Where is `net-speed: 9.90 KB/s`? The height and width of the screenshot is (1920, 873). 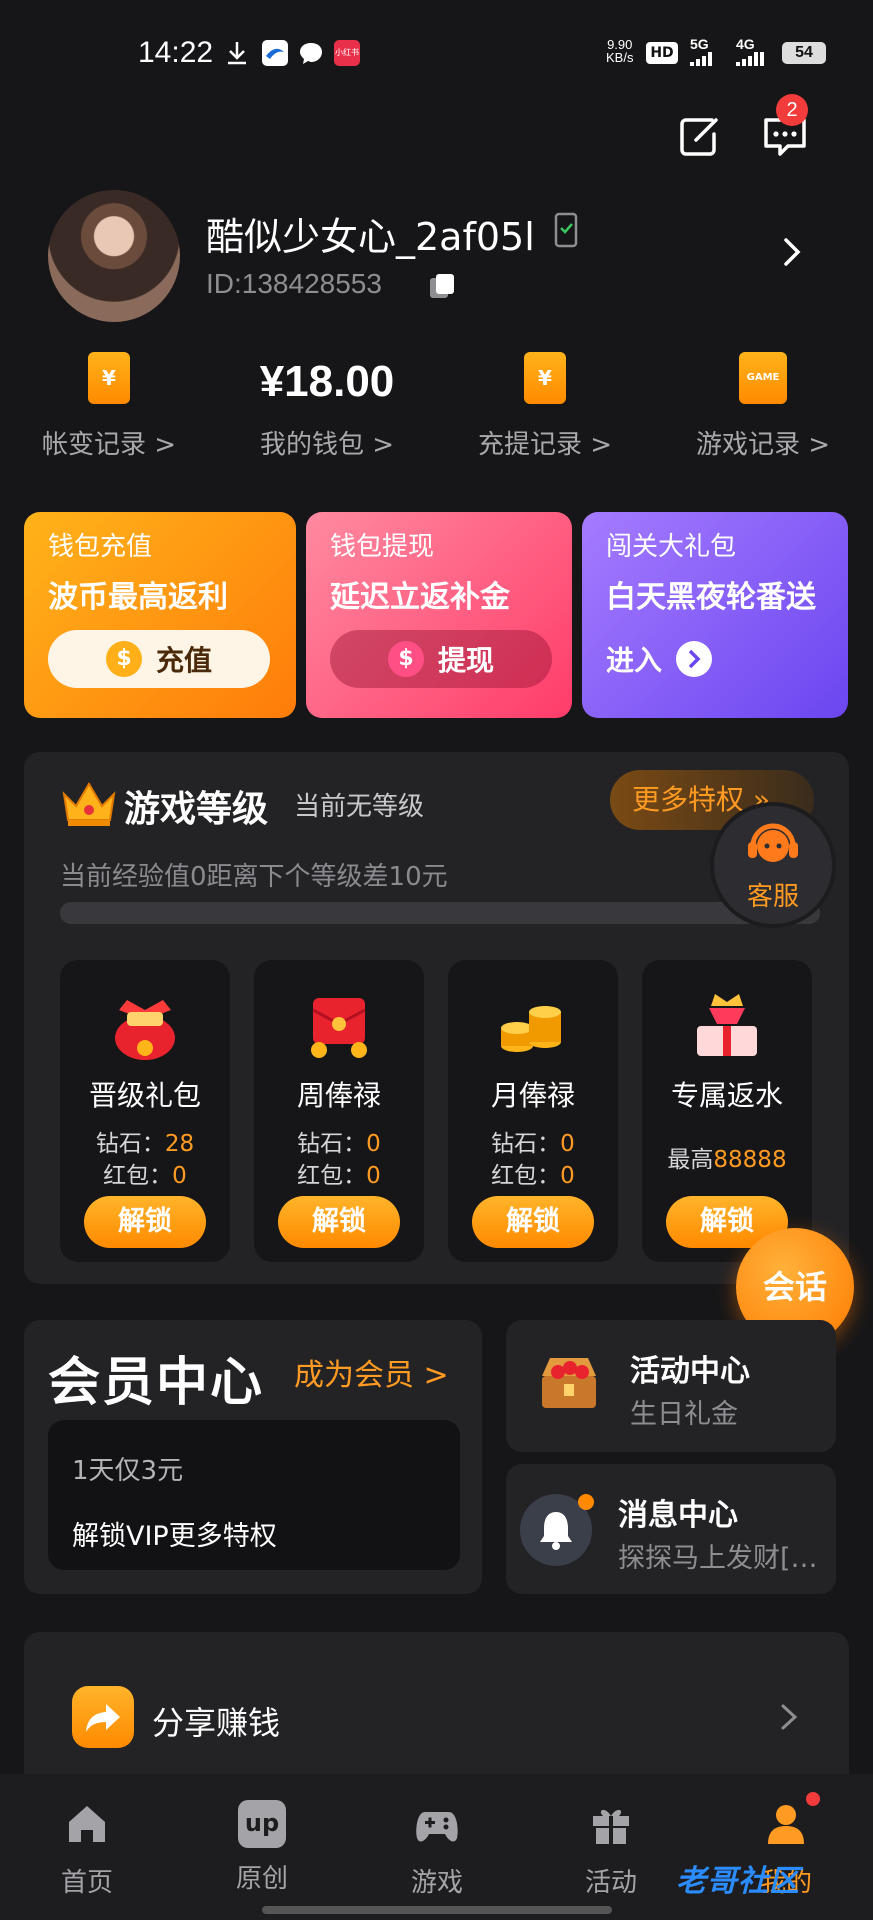 net-speed: 9.90 KB/s is located at coordinates (620, 51).